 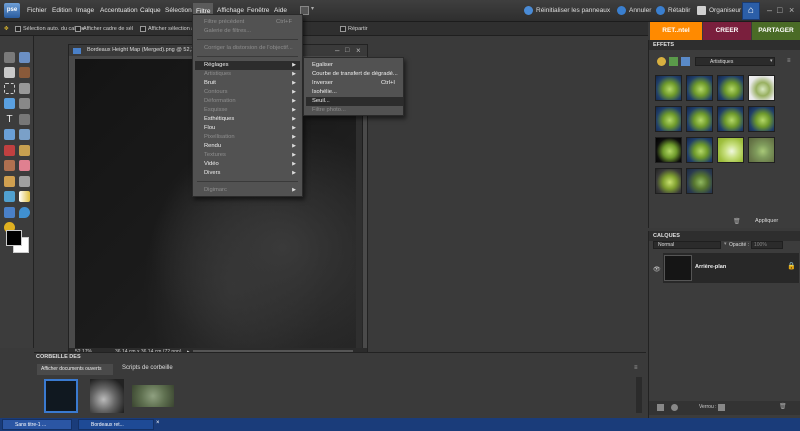 What do you see at coordinates (634, 11) in the screenshot?
I see `undo-button: Annuler` at bounding box center [634, 11].